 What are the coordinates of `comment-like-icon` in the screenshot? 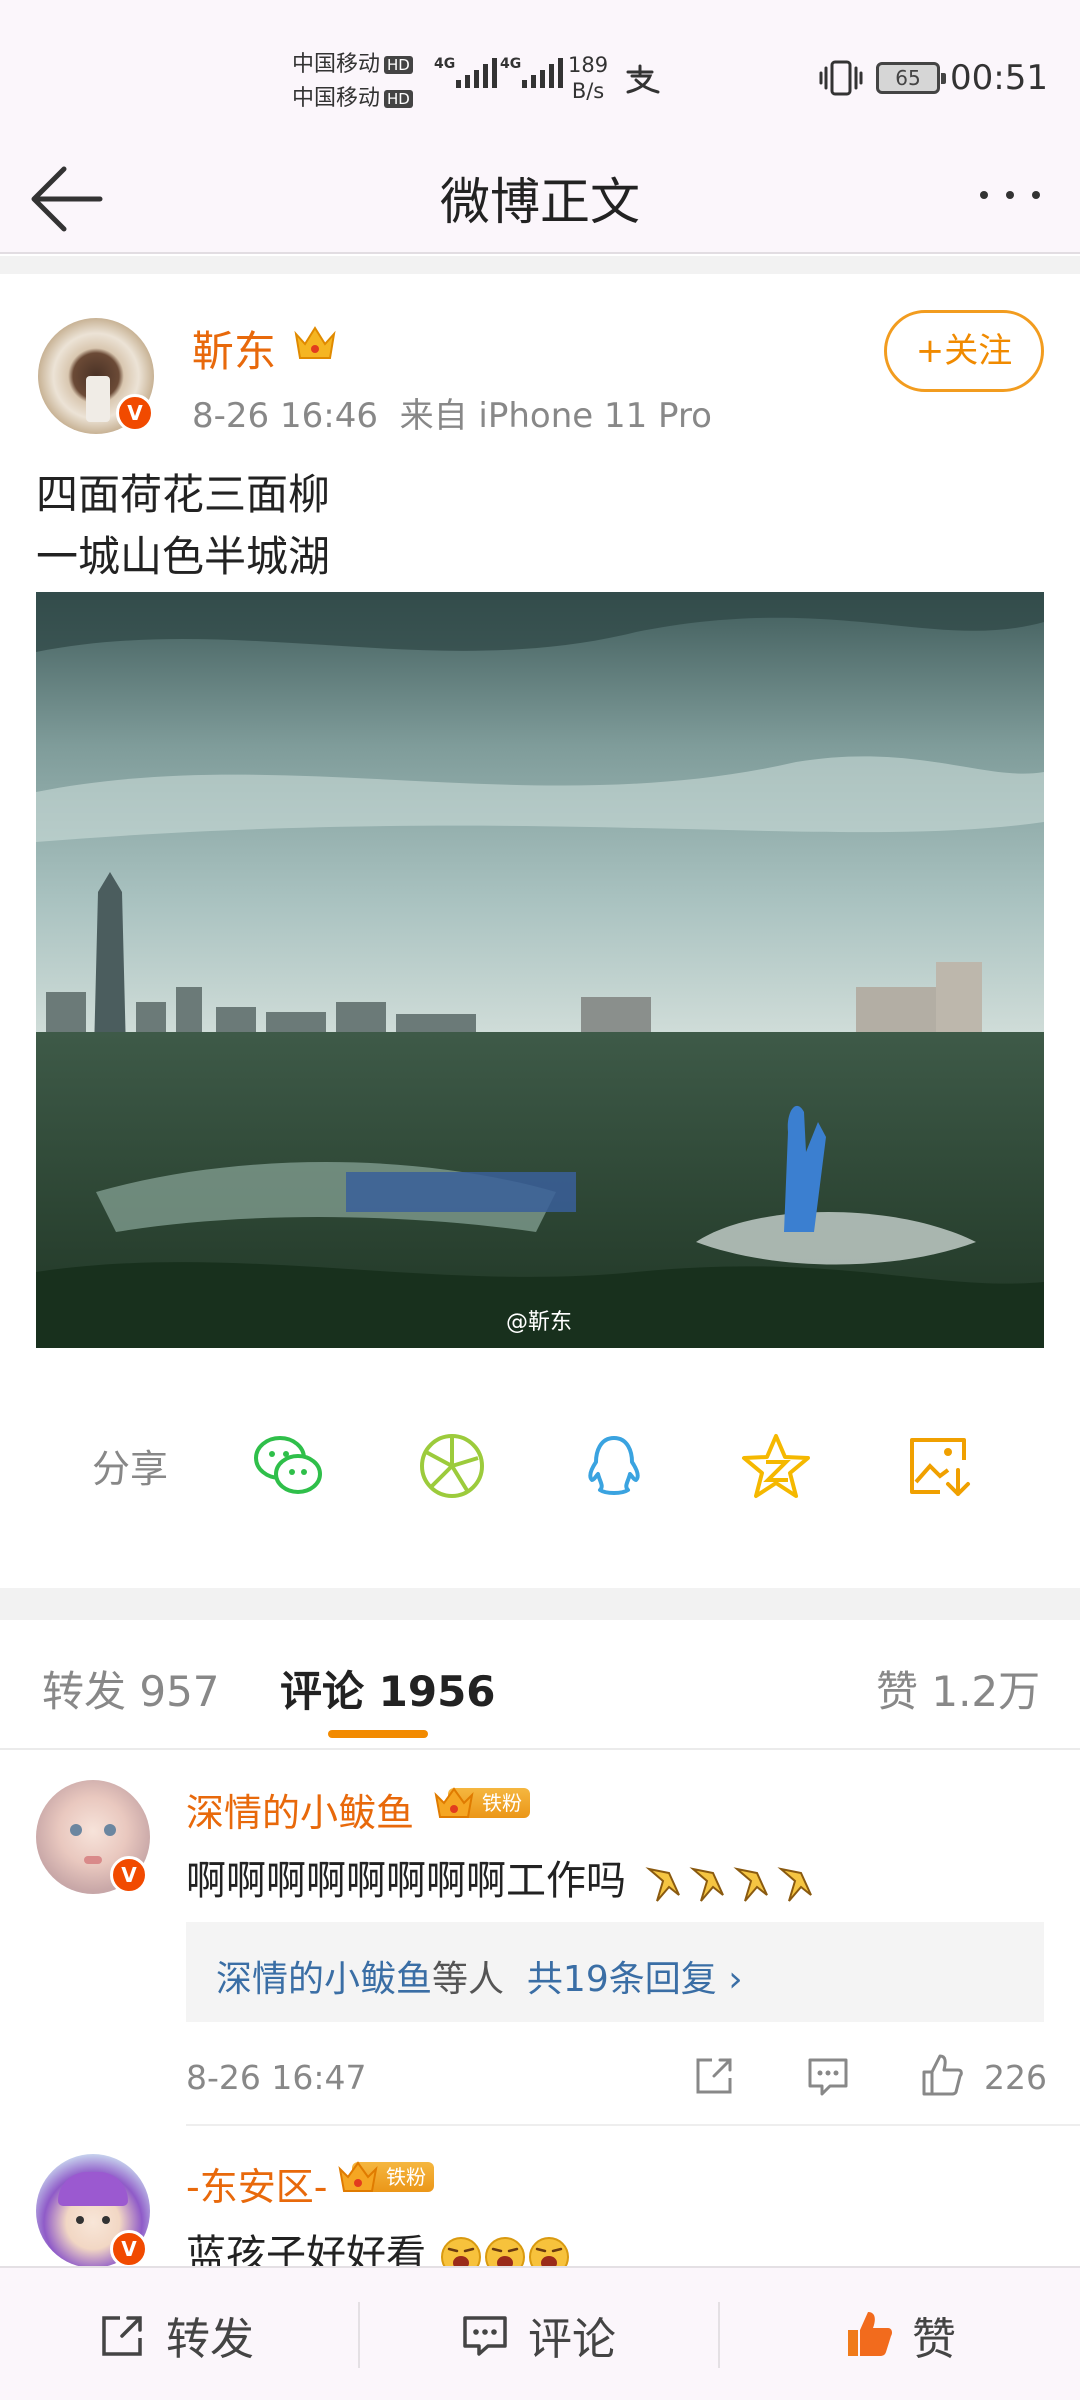 It's located at (942, 2076).